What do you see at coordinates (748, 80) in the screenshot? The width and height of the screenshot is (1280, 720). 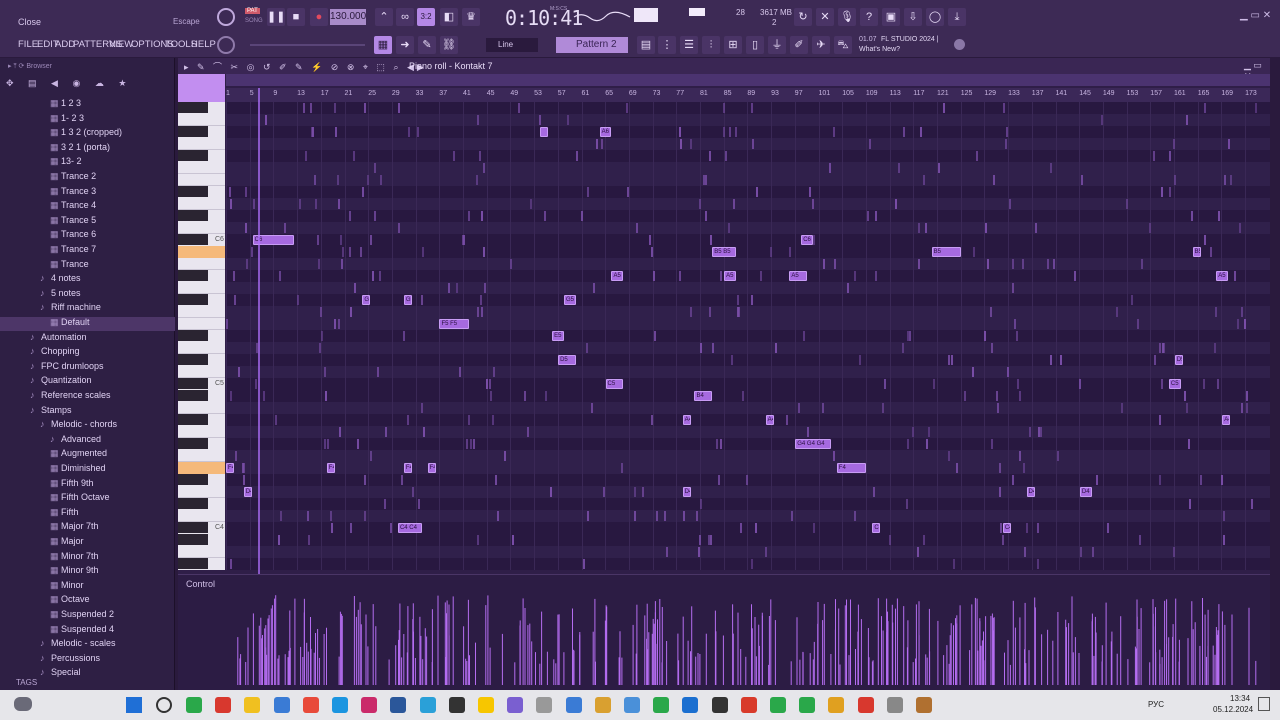 I see `overview-scrollbar` at bounding box center [748, 80].